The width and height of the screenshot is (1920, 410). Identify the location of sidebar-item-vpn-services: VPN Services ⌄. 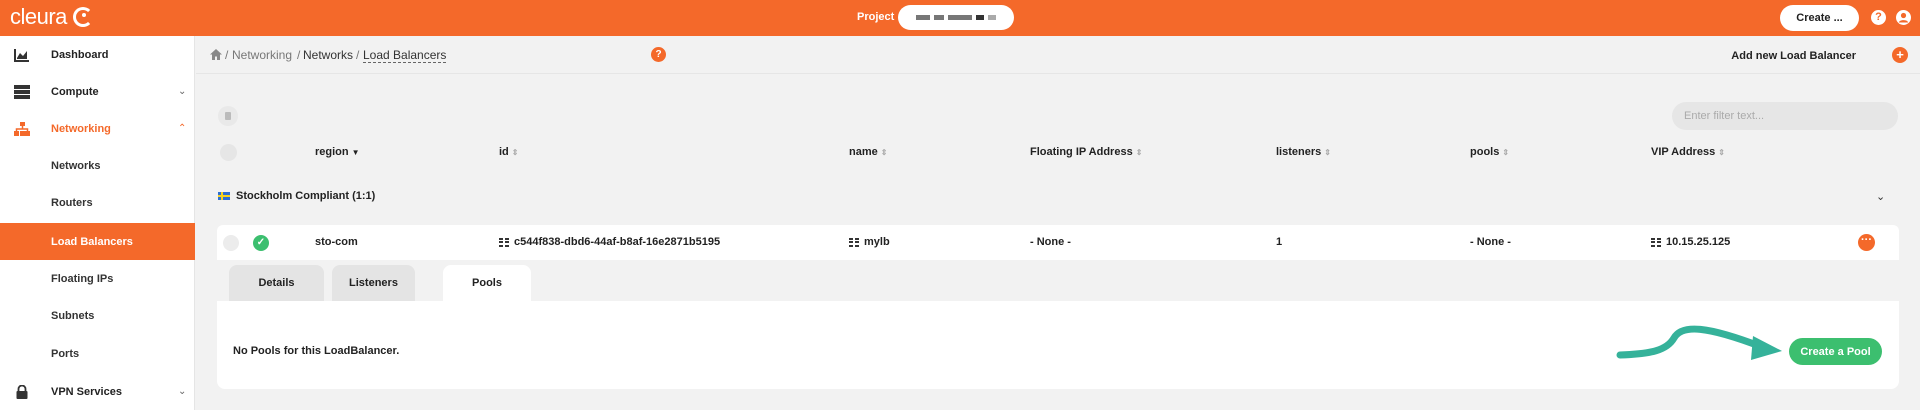
(97, 391).